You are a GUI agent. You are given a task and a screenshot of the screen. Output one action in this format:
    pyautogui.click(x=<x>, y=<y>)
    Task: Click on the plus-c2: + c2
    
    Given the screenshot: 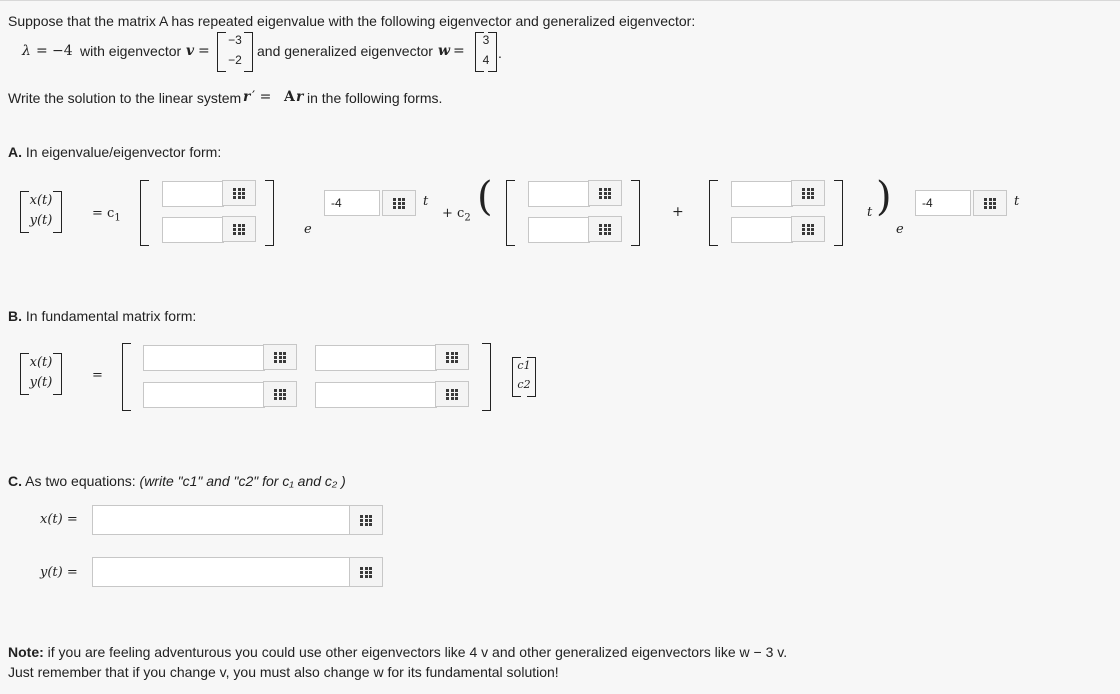 What is the action you would take?
    pyautogui.click(x=456, y=215)
    